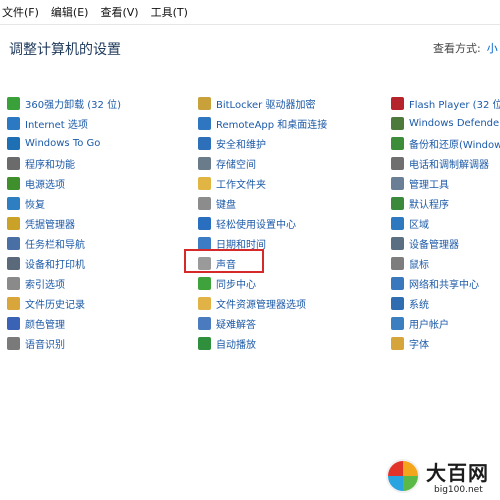 The image size is (500, 500). Describe the element at coordinates (445, 303) in the screenshot. I see `control-panel-item: 系统` at that location.